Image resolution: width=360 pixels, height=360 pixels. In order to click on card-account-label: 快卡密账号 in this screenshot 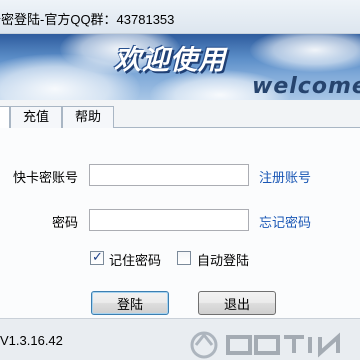, I will do `click(45, 177)`.